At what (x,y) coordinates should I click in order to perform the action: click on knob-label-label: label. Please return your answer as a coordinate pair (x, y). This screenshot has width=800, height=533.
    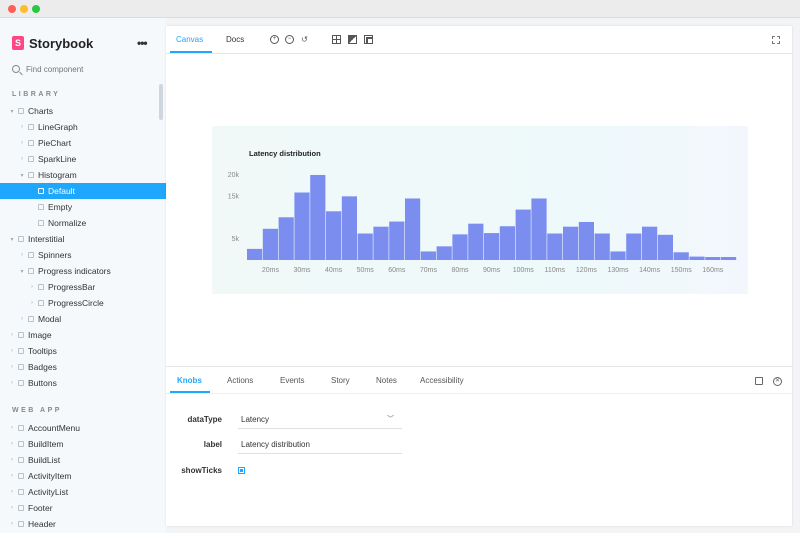
    Looking at the image, I should click on (212, 444).